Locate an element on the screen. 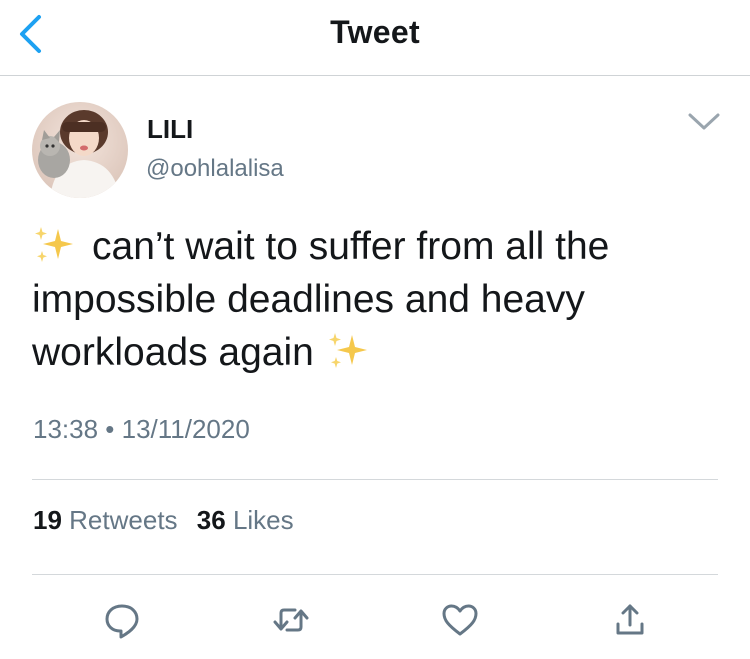 The height and width of the screenshot is (659, 750). share-button is located at coordinates (630, 620).